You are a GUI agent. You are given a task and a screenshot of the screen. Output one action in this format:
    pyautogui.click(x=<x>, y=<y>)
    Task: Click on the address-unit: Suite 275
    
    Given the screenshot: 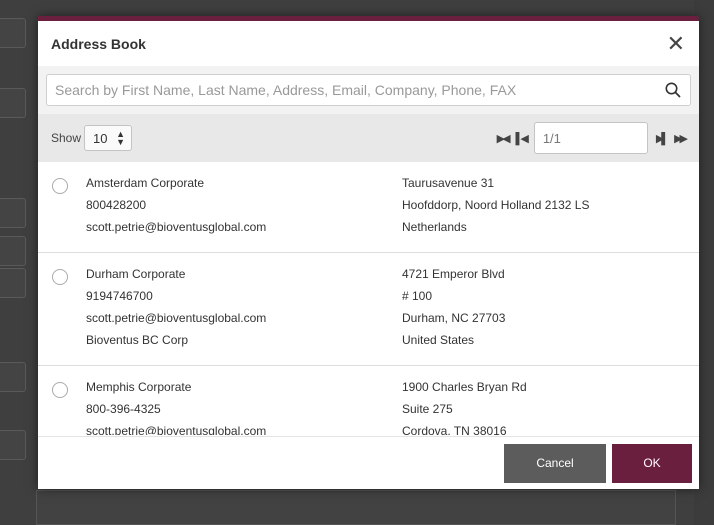 What is the action you would take?
    pyautogui.click(x=427, y=409)
    